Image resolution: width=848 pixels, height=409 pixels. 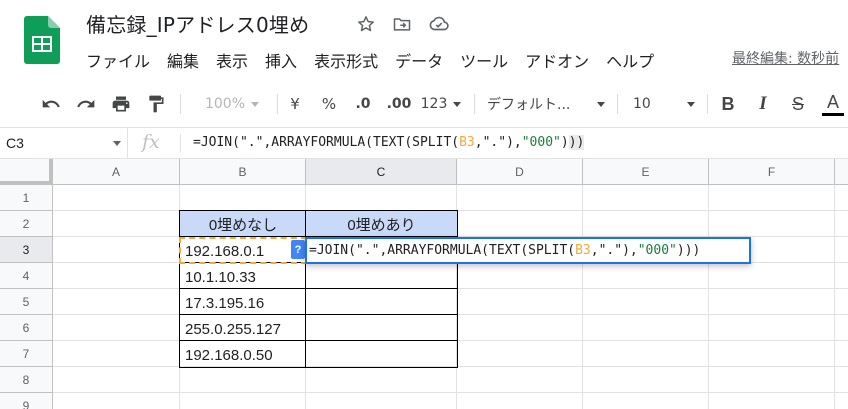 I want to click on menu-addons: アドオン, so click(x=561, y=60).